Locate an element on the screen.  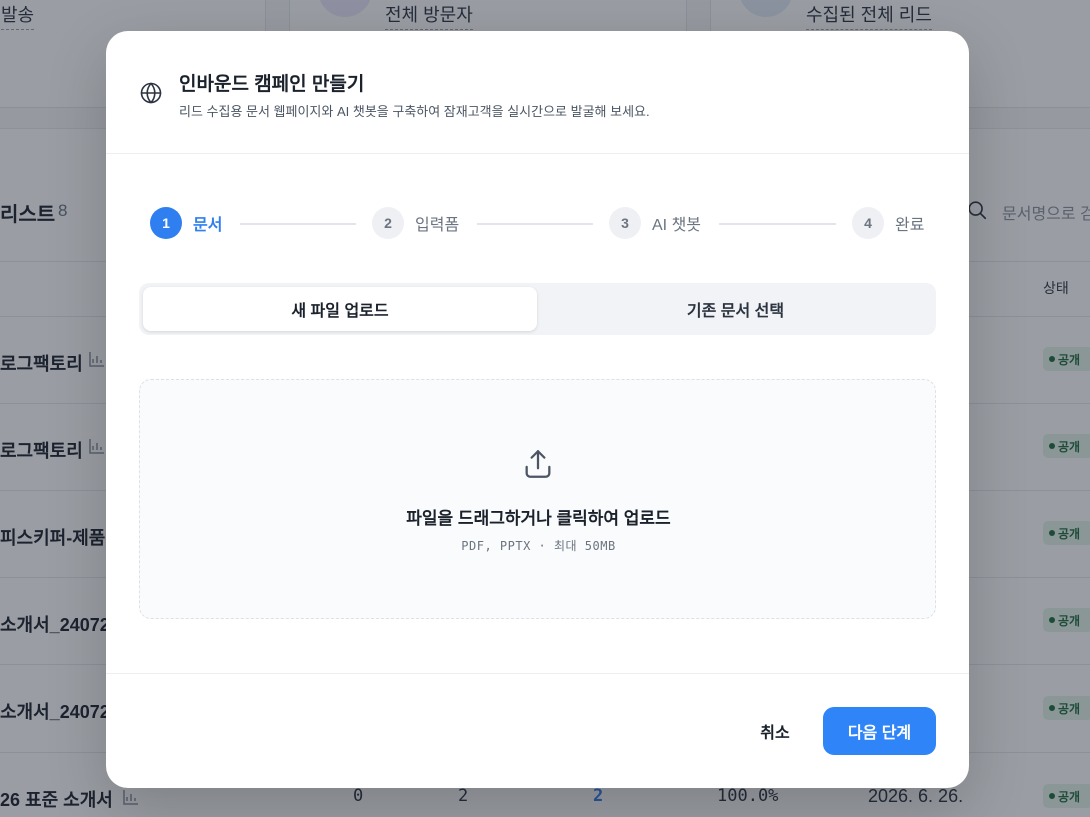
step-number: 4 is located at coordinates (868, 223).